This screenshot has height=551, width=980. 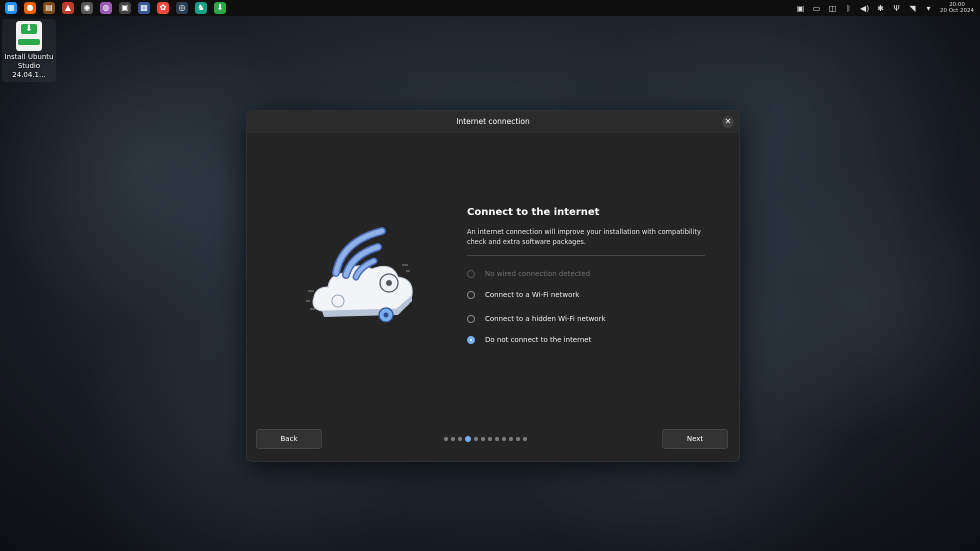 What do you see at coordinates (471, 319) in the screenshot?
I see `radio-hidden-wifi` at bounding box center [471, 319].